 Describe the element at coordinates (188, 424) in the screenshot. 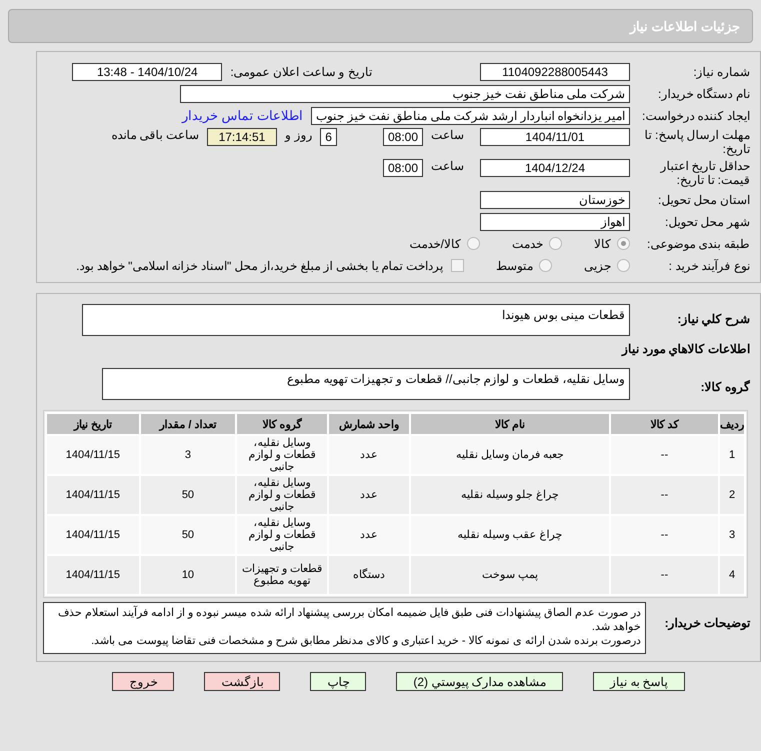

I see `column-header: تعداد / مقدار` at that location.